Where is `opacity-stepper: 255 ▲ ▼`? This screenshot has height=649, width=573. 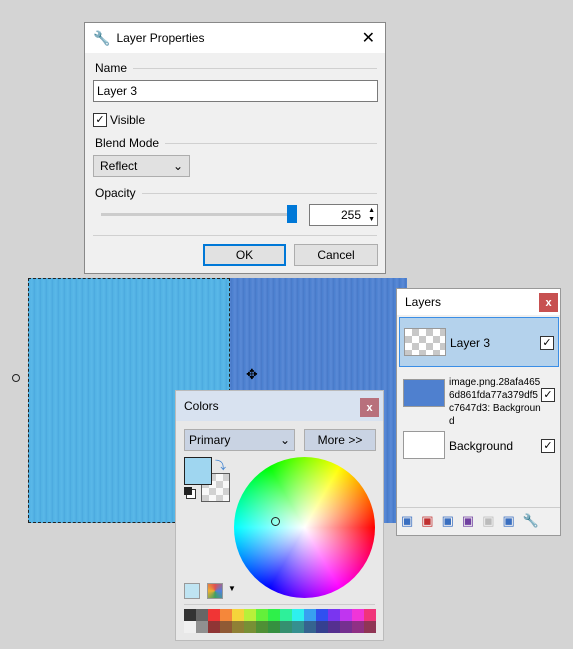
opacity-stepper: 255 ▲ ▼ is located at coordinates (343, 215).